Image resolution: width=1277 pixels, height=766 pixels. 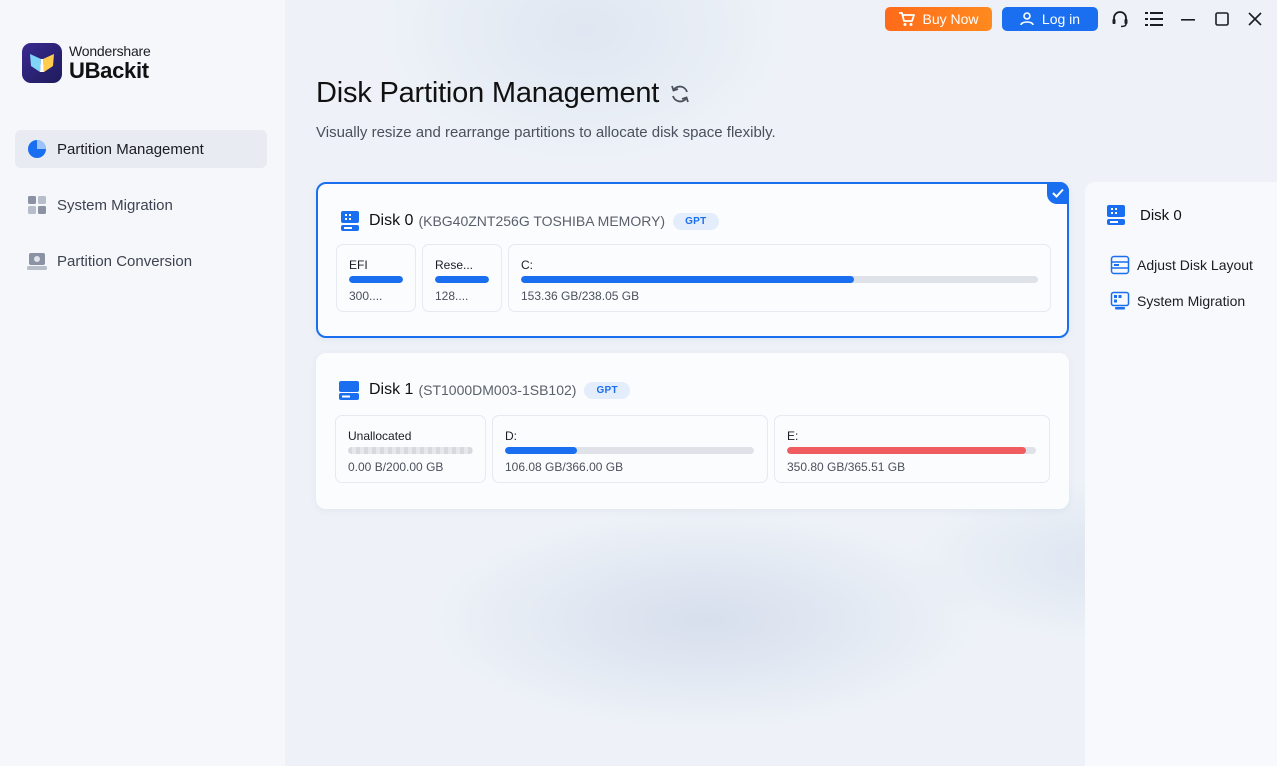 I want to click on sidebar-item-system-migration: System Migration, so click(x=141, y=205).